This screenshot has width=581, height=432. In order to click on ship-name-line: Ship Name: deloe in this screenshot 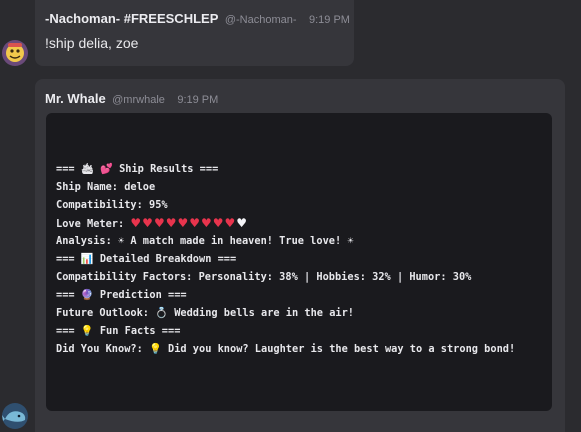, I will do `click(106, 187)`.